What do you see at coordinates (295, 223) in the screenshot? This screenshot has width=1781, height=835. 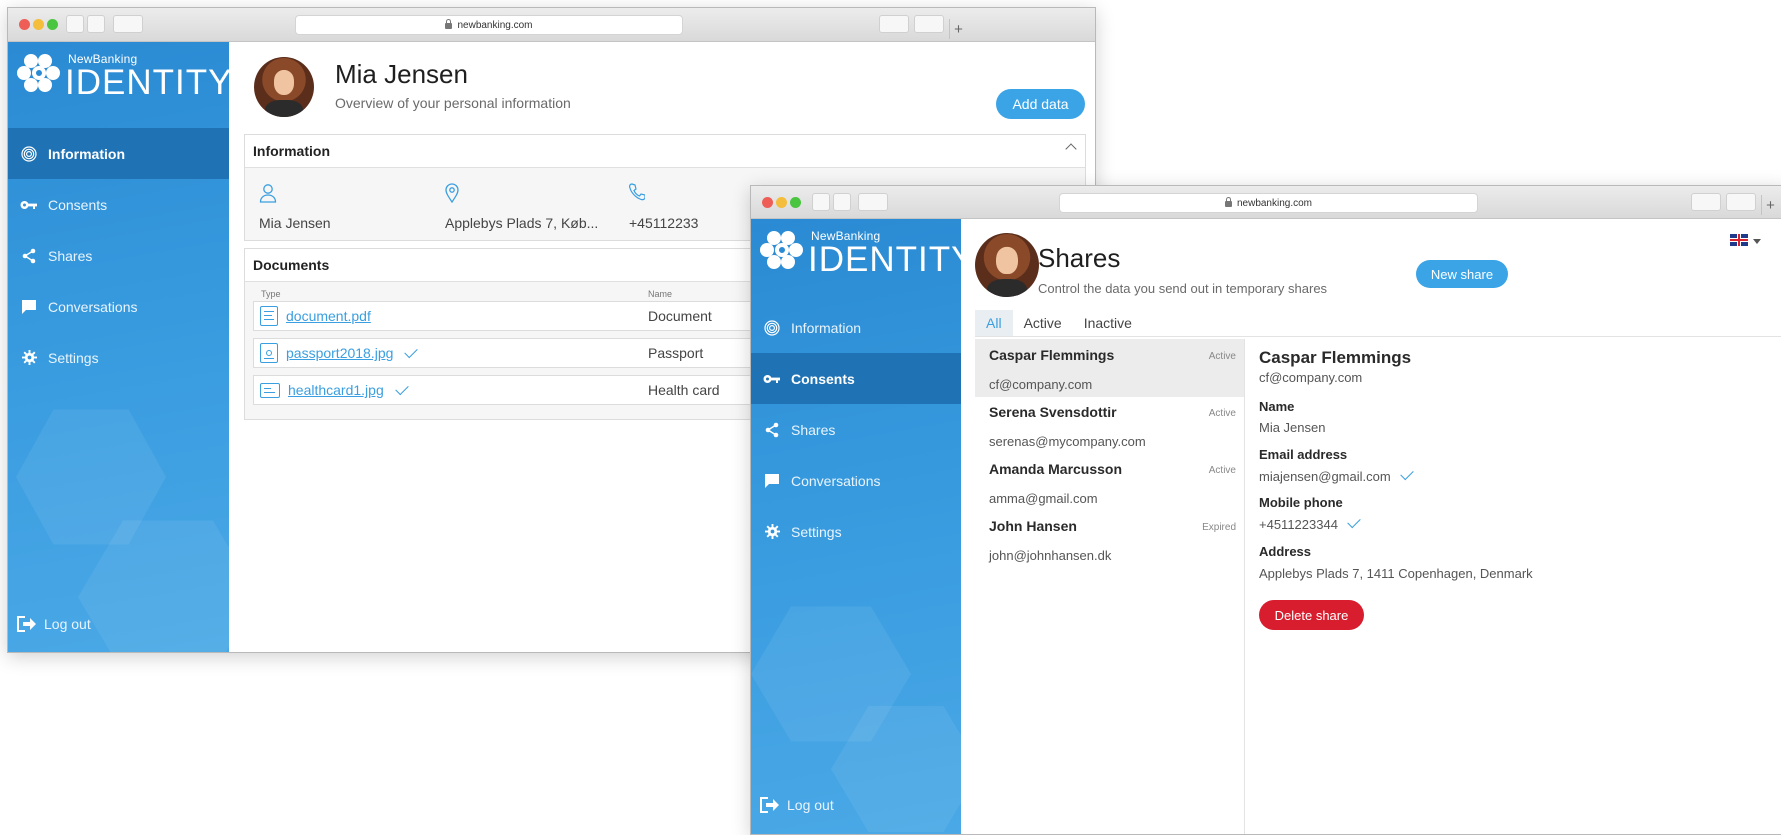 I see `info-name-value: Mia Jensen` at bounding box center [295, 223].